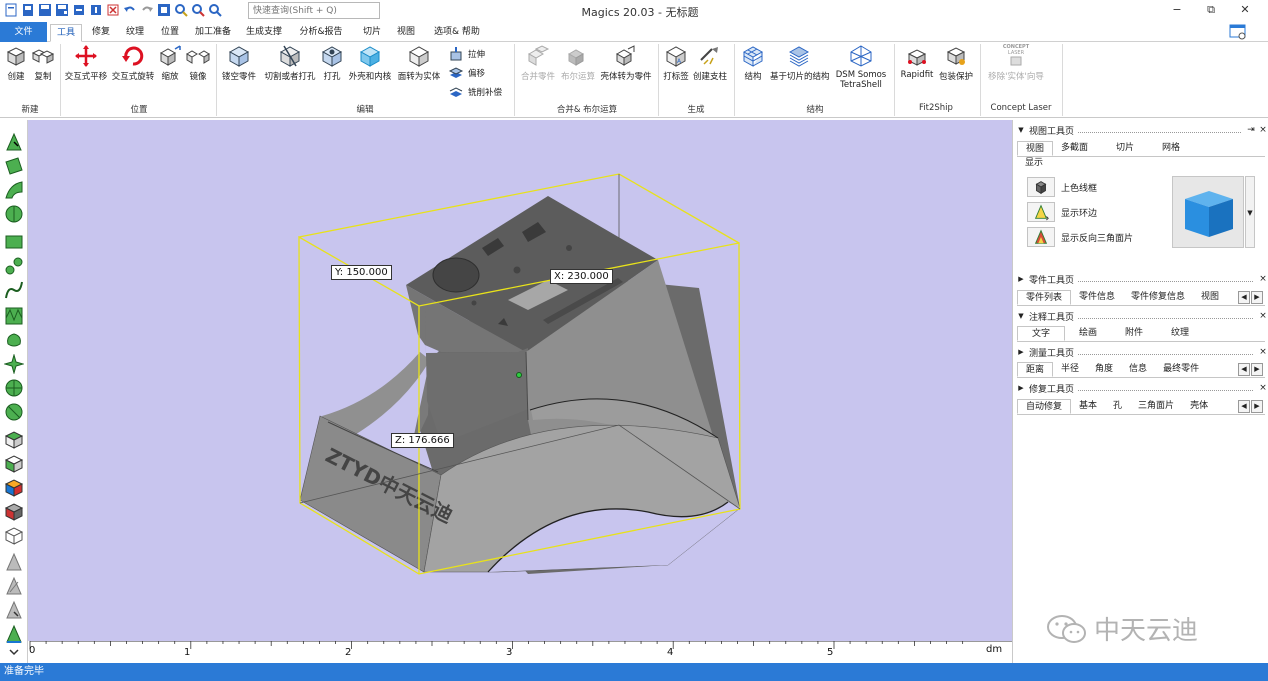  What do you see at coordinates (578, 63) in the screenshot?
I see `boolean-button: 布尔运算` at bounding box center [578, 63].